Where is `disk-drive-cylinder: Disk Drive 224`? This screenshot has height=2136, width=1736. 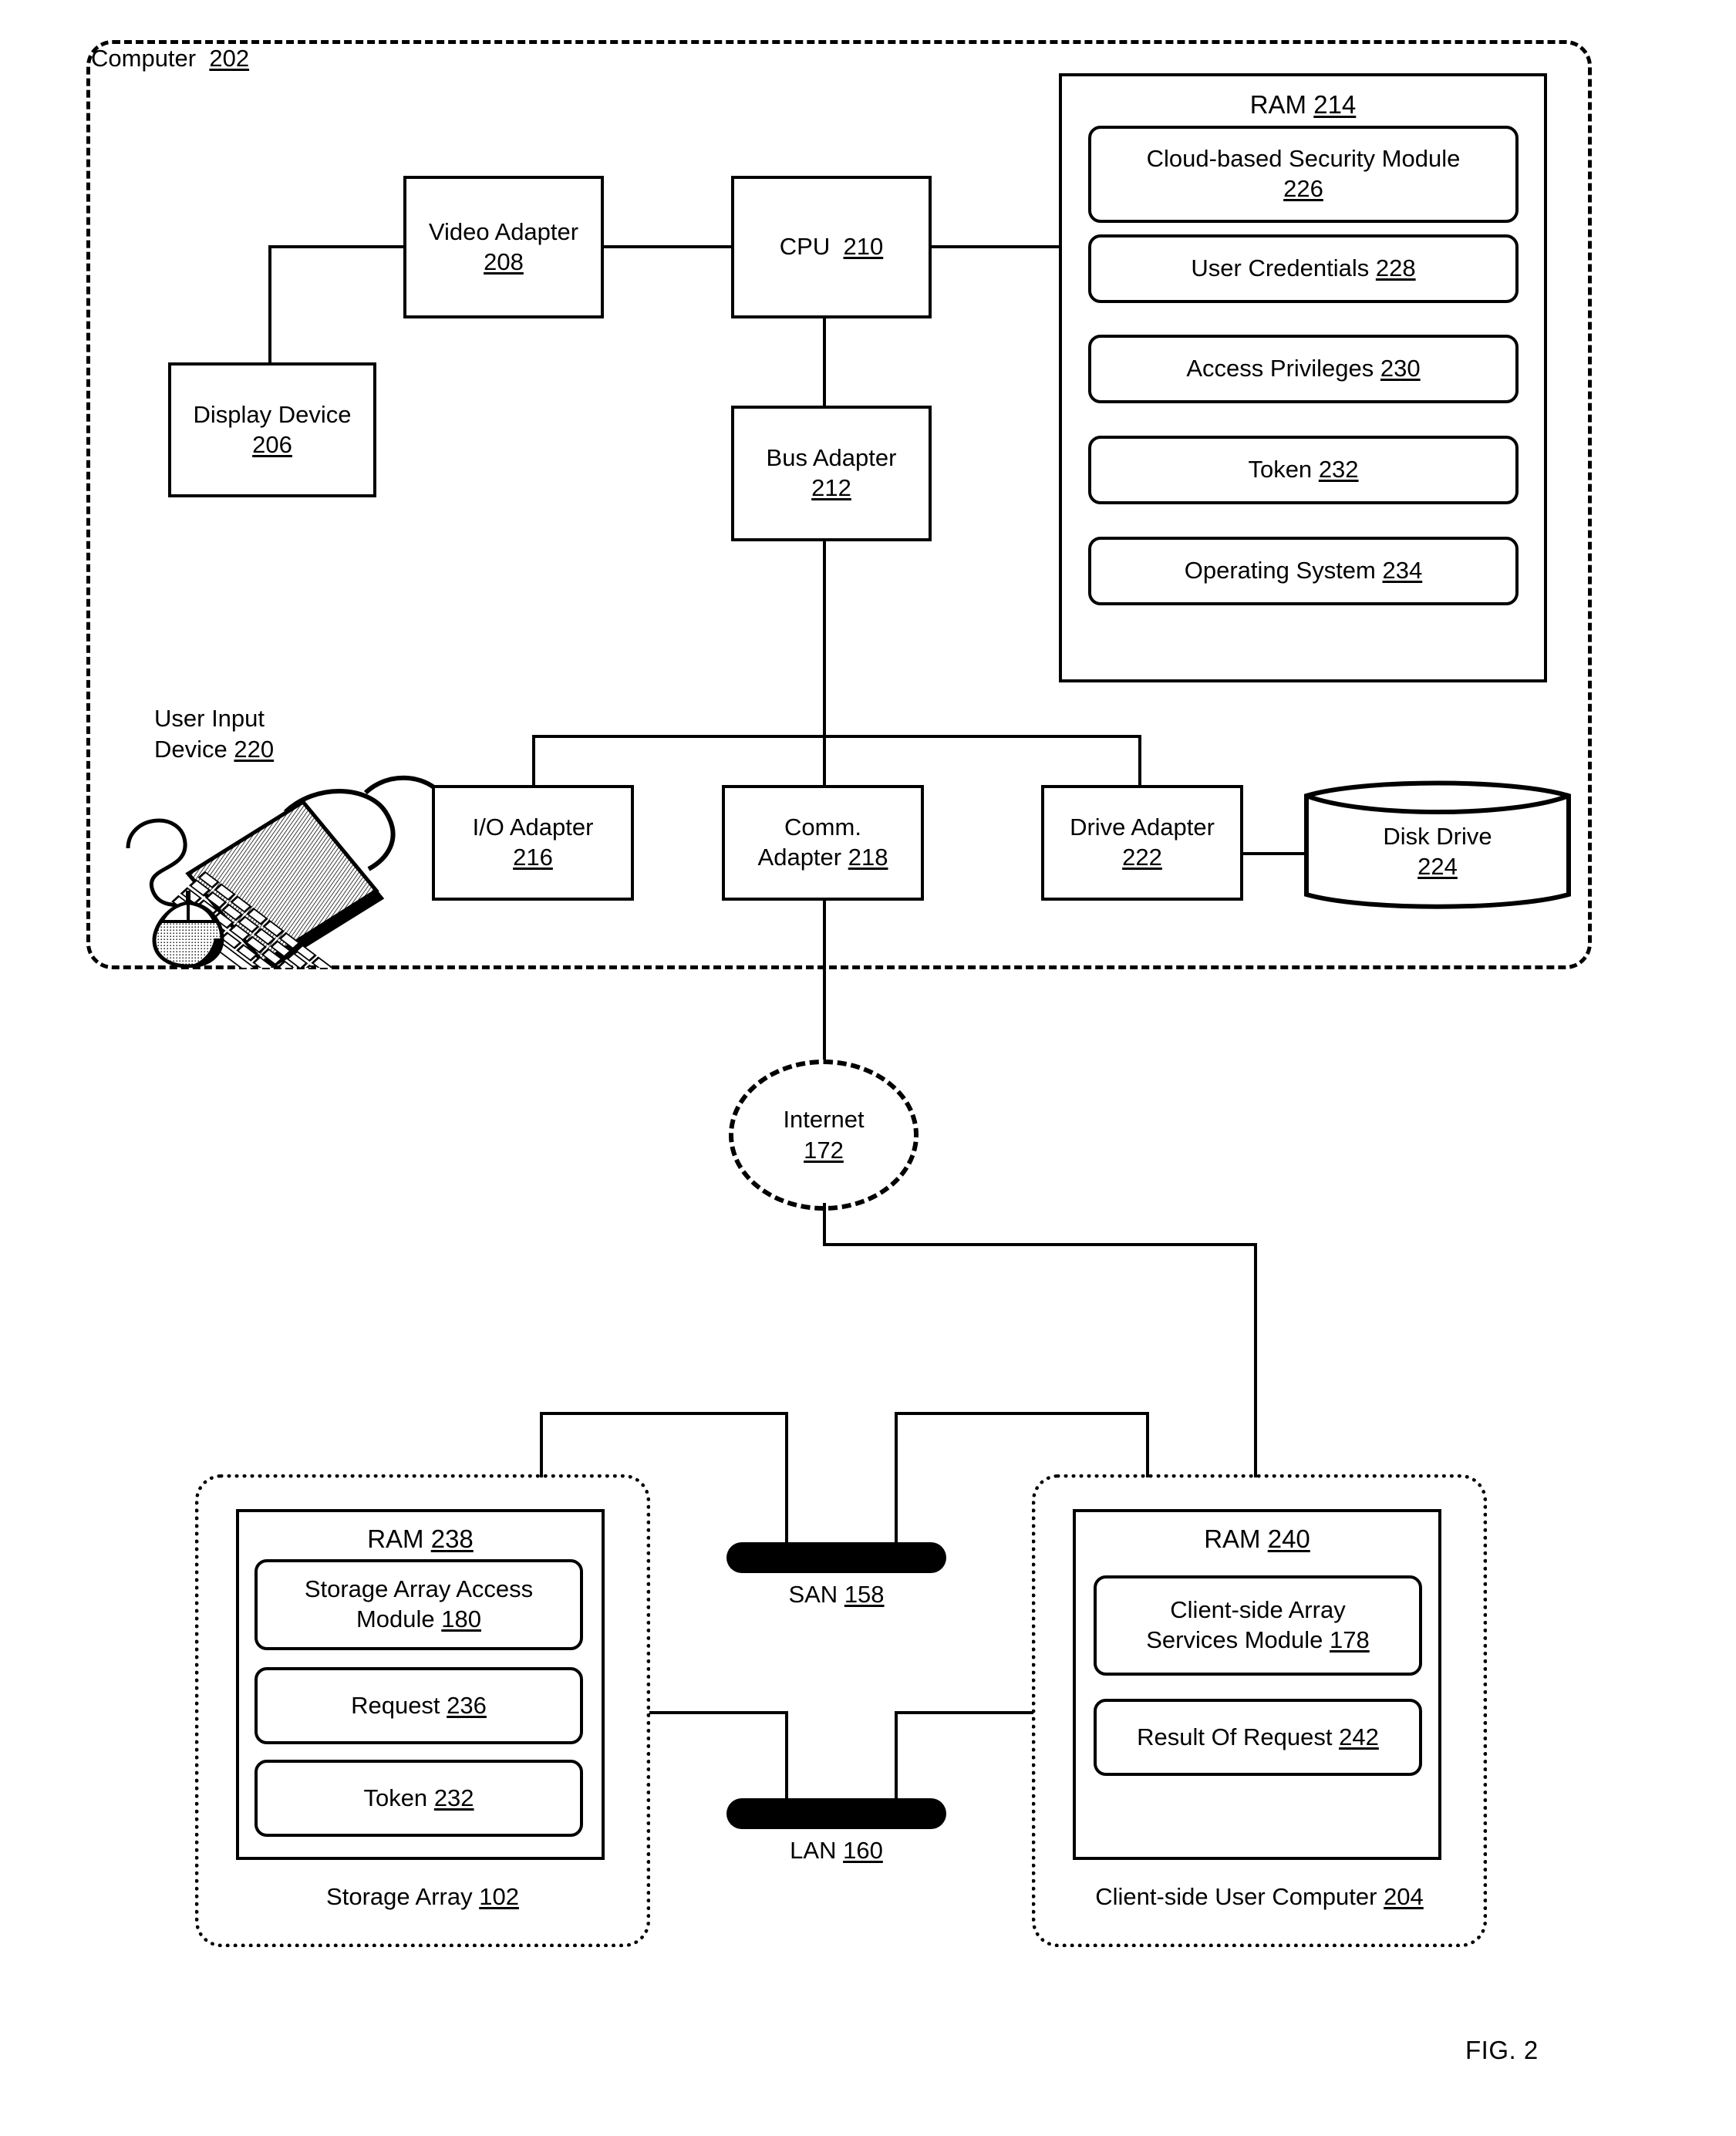 disk-drive-cylinder: Disk Drive 224 is located at coordinates (1437, 844).